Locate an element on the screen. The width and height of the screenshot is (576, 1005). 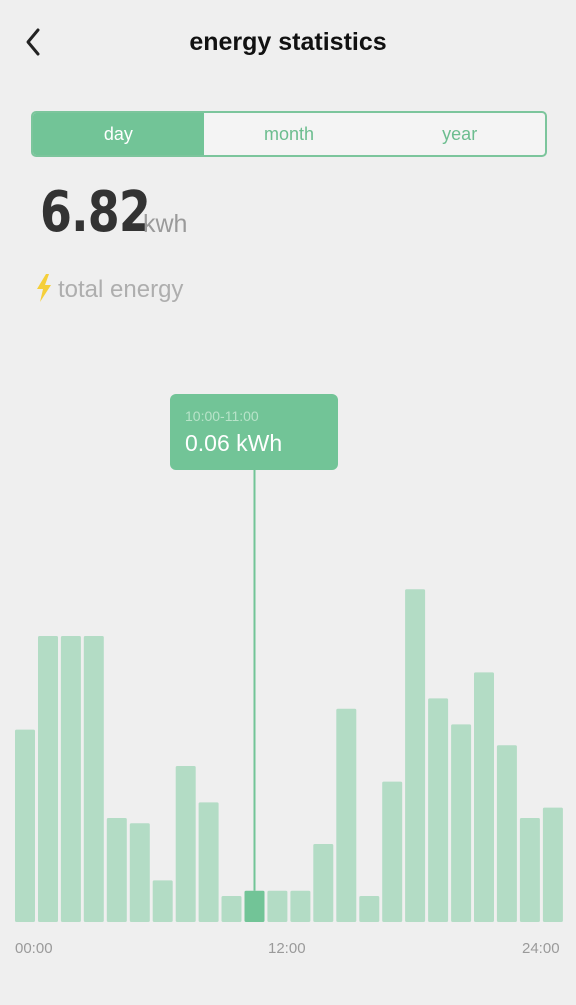
tab-day: day is located at coordinates (118, 134).